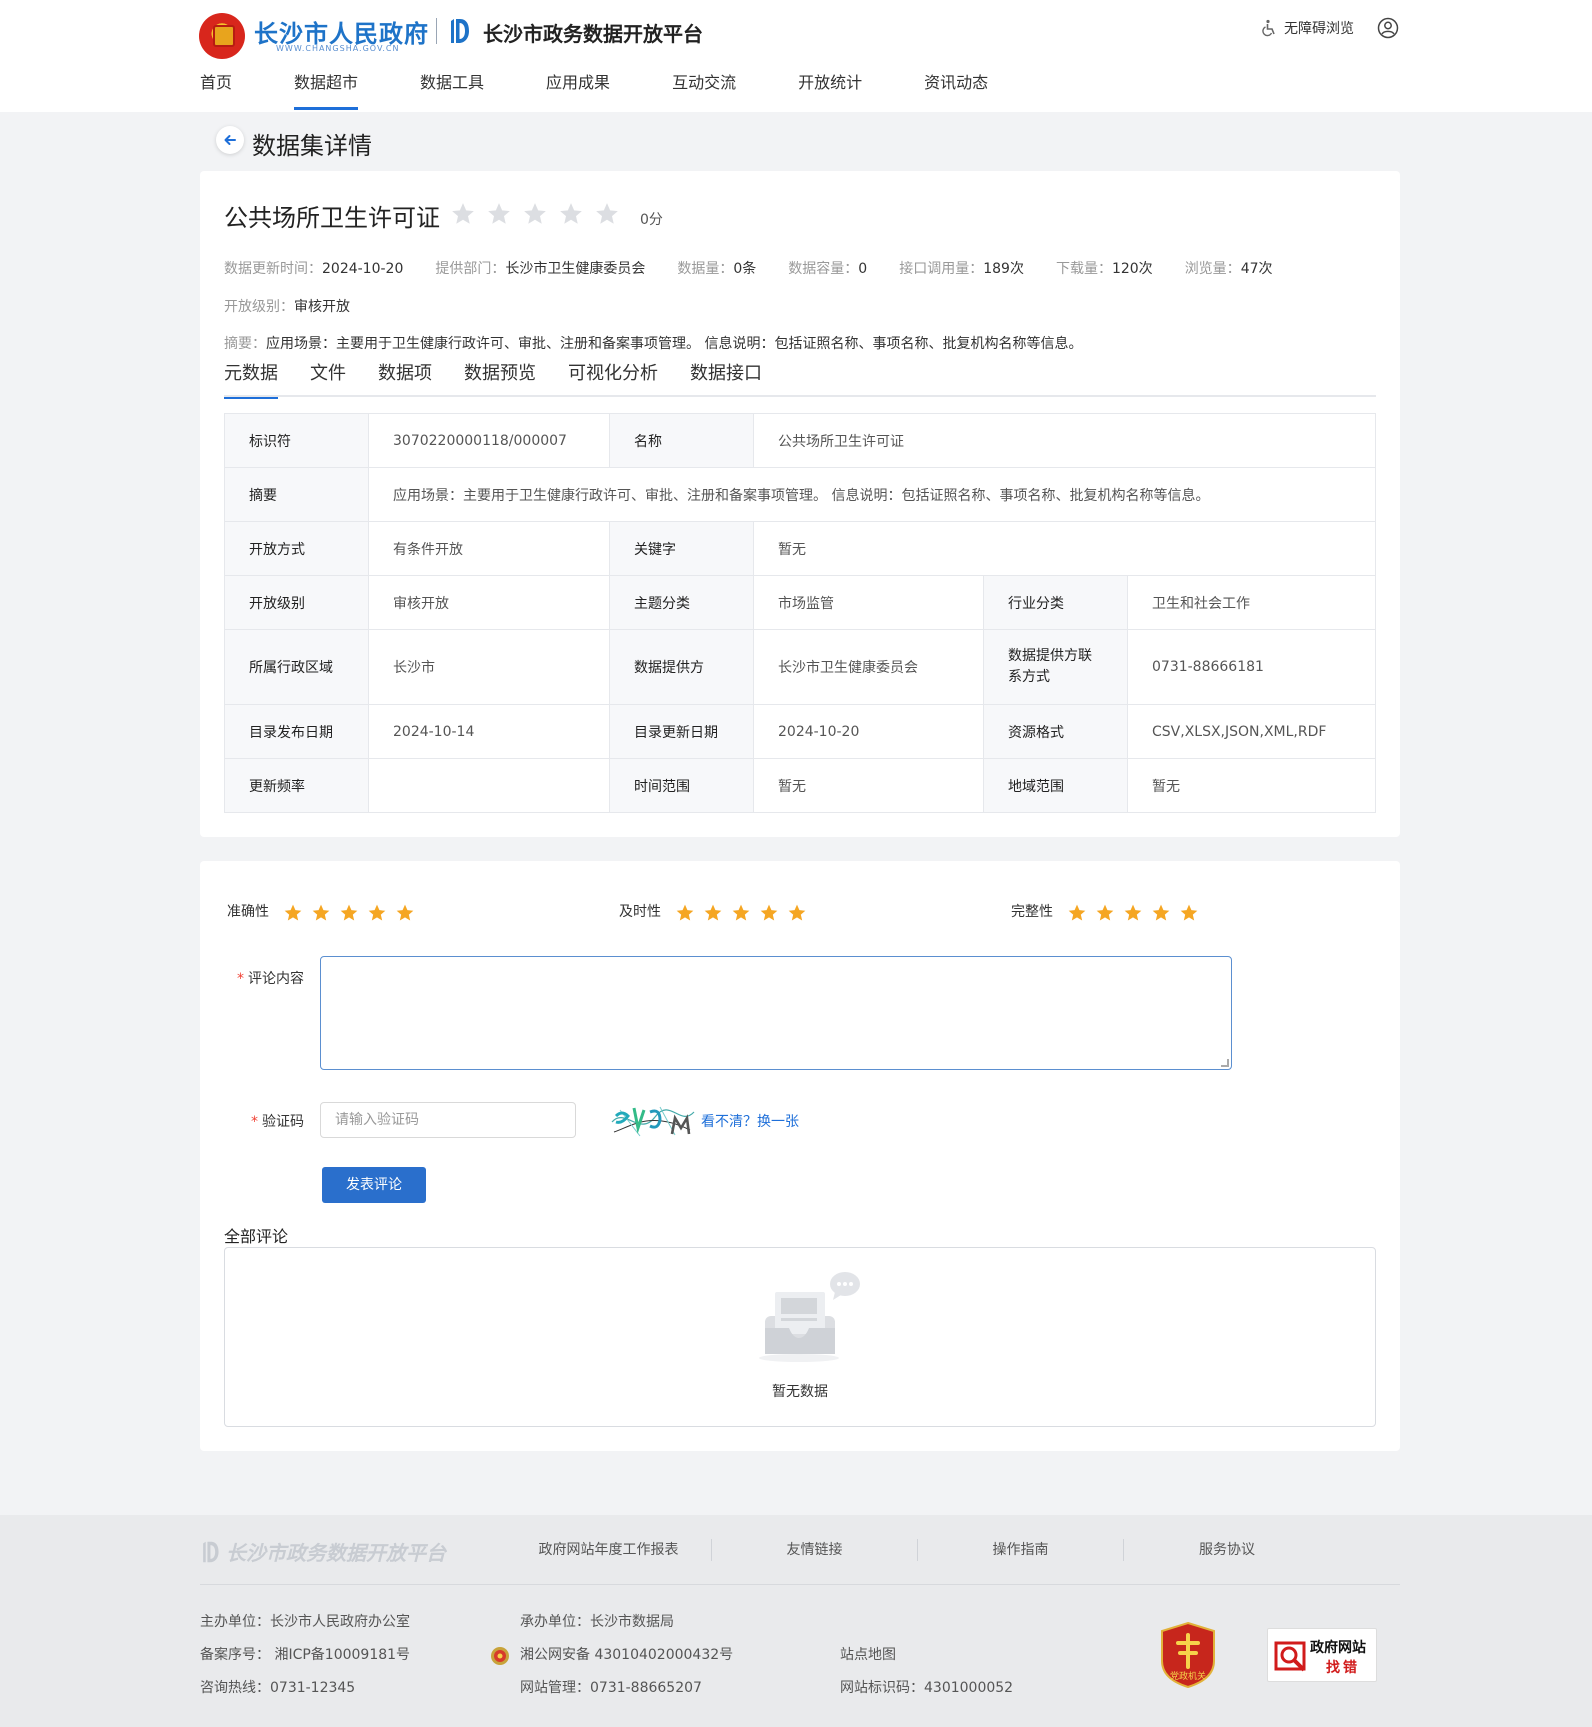 The image size is (1592, 1727). I want to click on nav-item-applications: 应用成果, so click(578, 92).